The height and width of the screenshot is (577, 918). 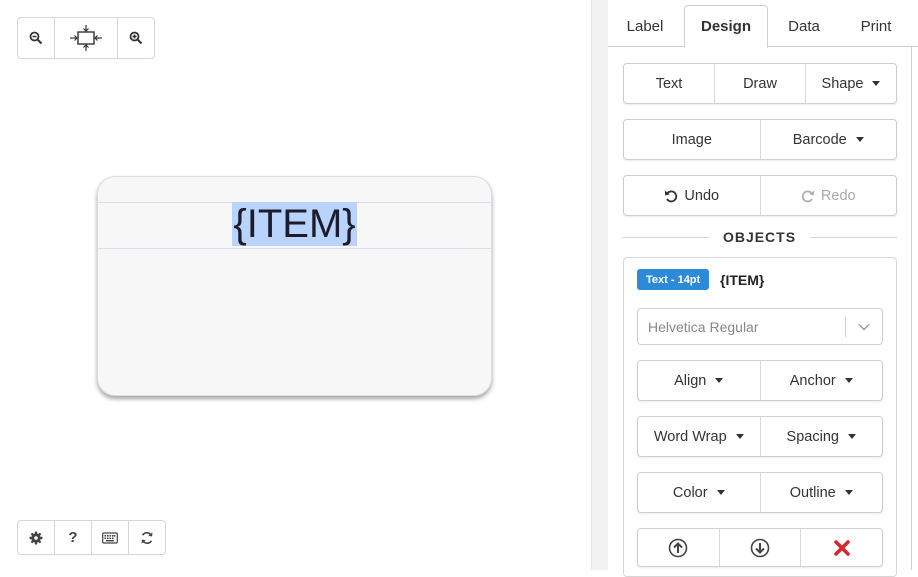 I want to click on anchor-label: Anchor, so click(x=812, y=380).